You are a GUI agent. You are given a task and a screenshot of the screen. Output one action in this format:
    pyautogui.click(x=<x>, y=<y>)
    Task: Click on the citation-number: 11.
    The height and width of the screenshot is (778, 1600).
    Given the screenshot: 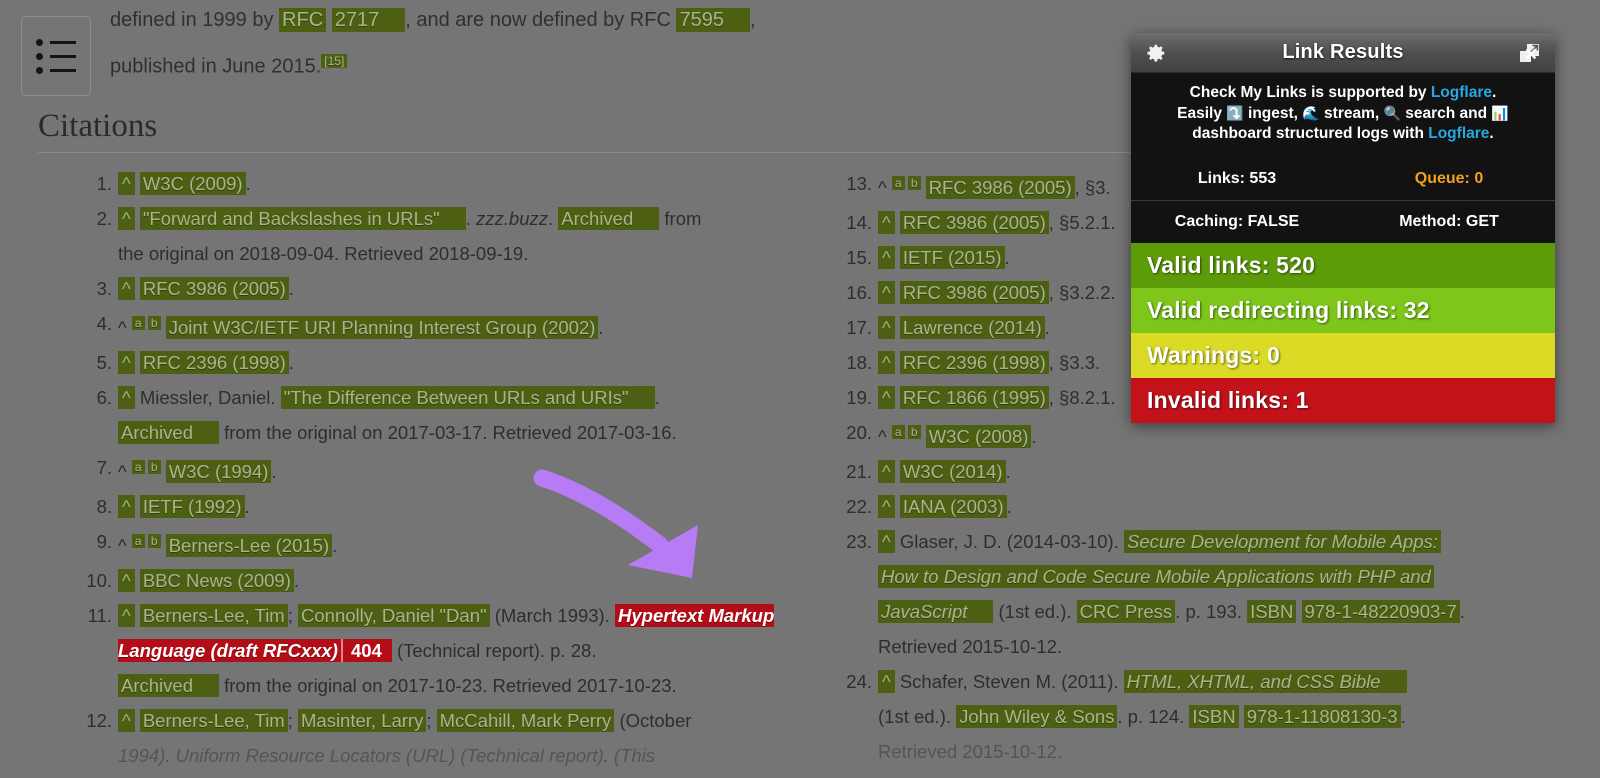 What is the action you would take?
    pyautogui.click(x=99, y=616)
    